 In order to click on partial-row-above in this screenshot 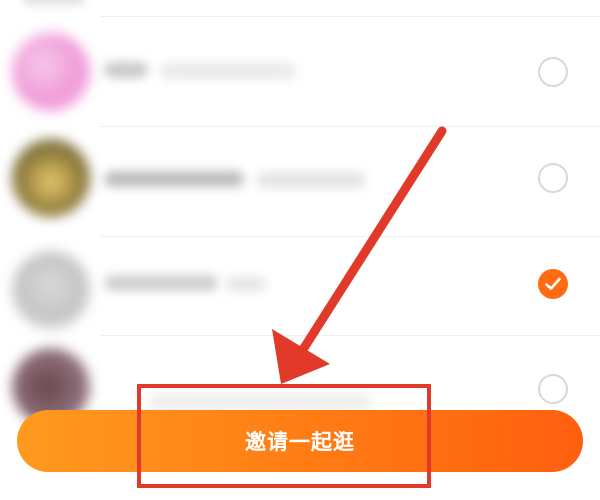, I will do `click(54, 3)`.